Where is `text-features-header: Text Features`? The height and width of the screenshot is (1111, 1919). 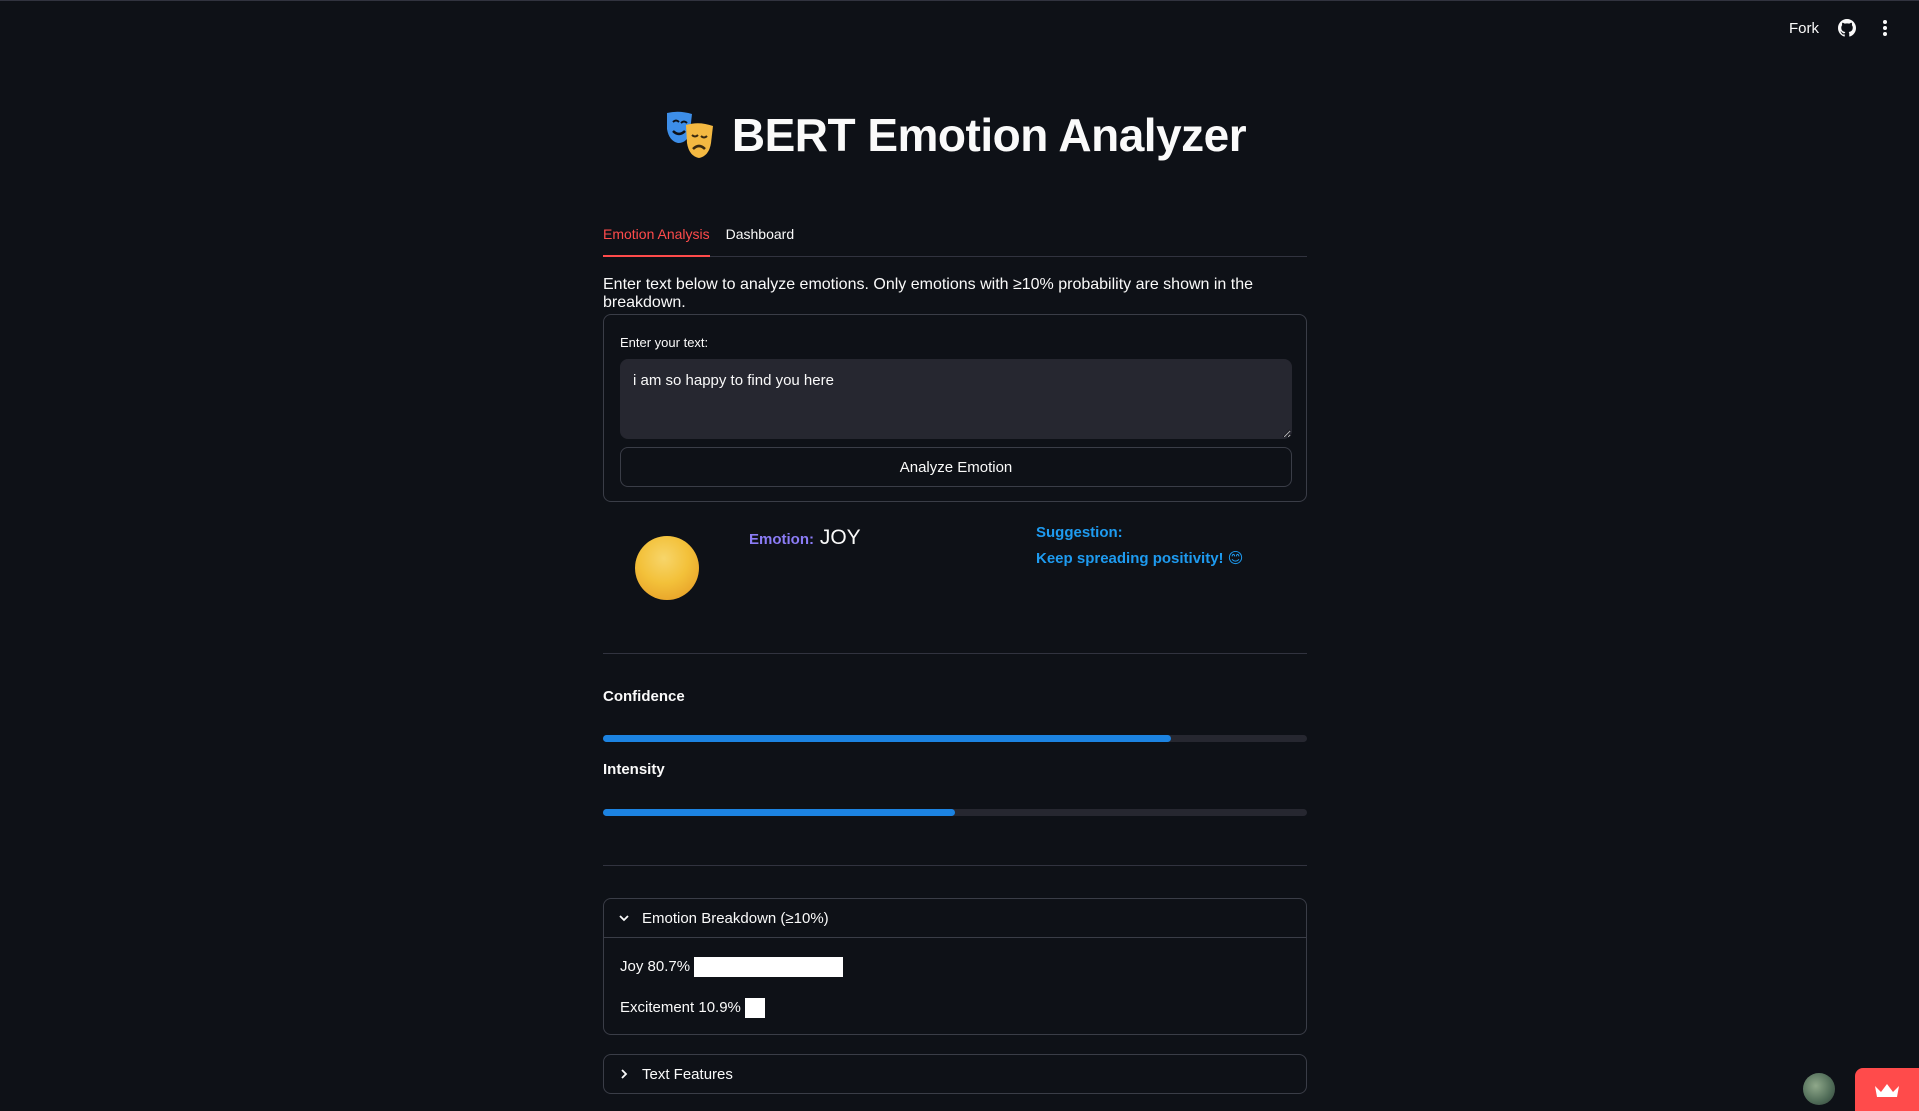
text-features-header: Text Features is located at coordinates (955, 1074).